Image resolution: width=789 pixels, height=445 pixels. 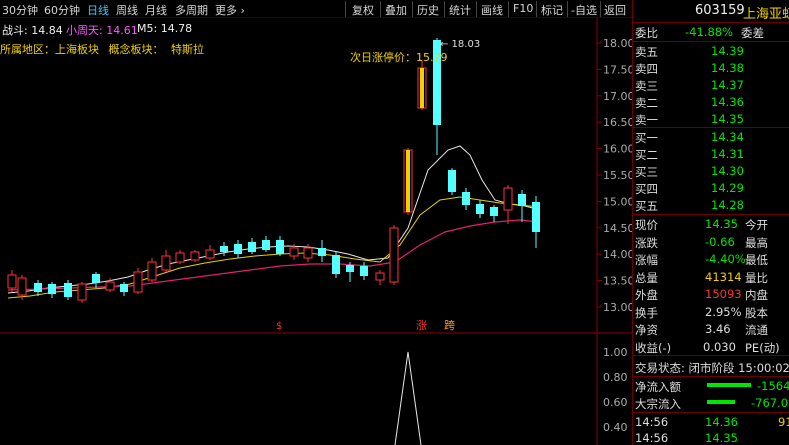 What do you see at coordinates (646, 312) in the screenshot?
I see `stat-label: 换手` at bounding box center [646, 312].